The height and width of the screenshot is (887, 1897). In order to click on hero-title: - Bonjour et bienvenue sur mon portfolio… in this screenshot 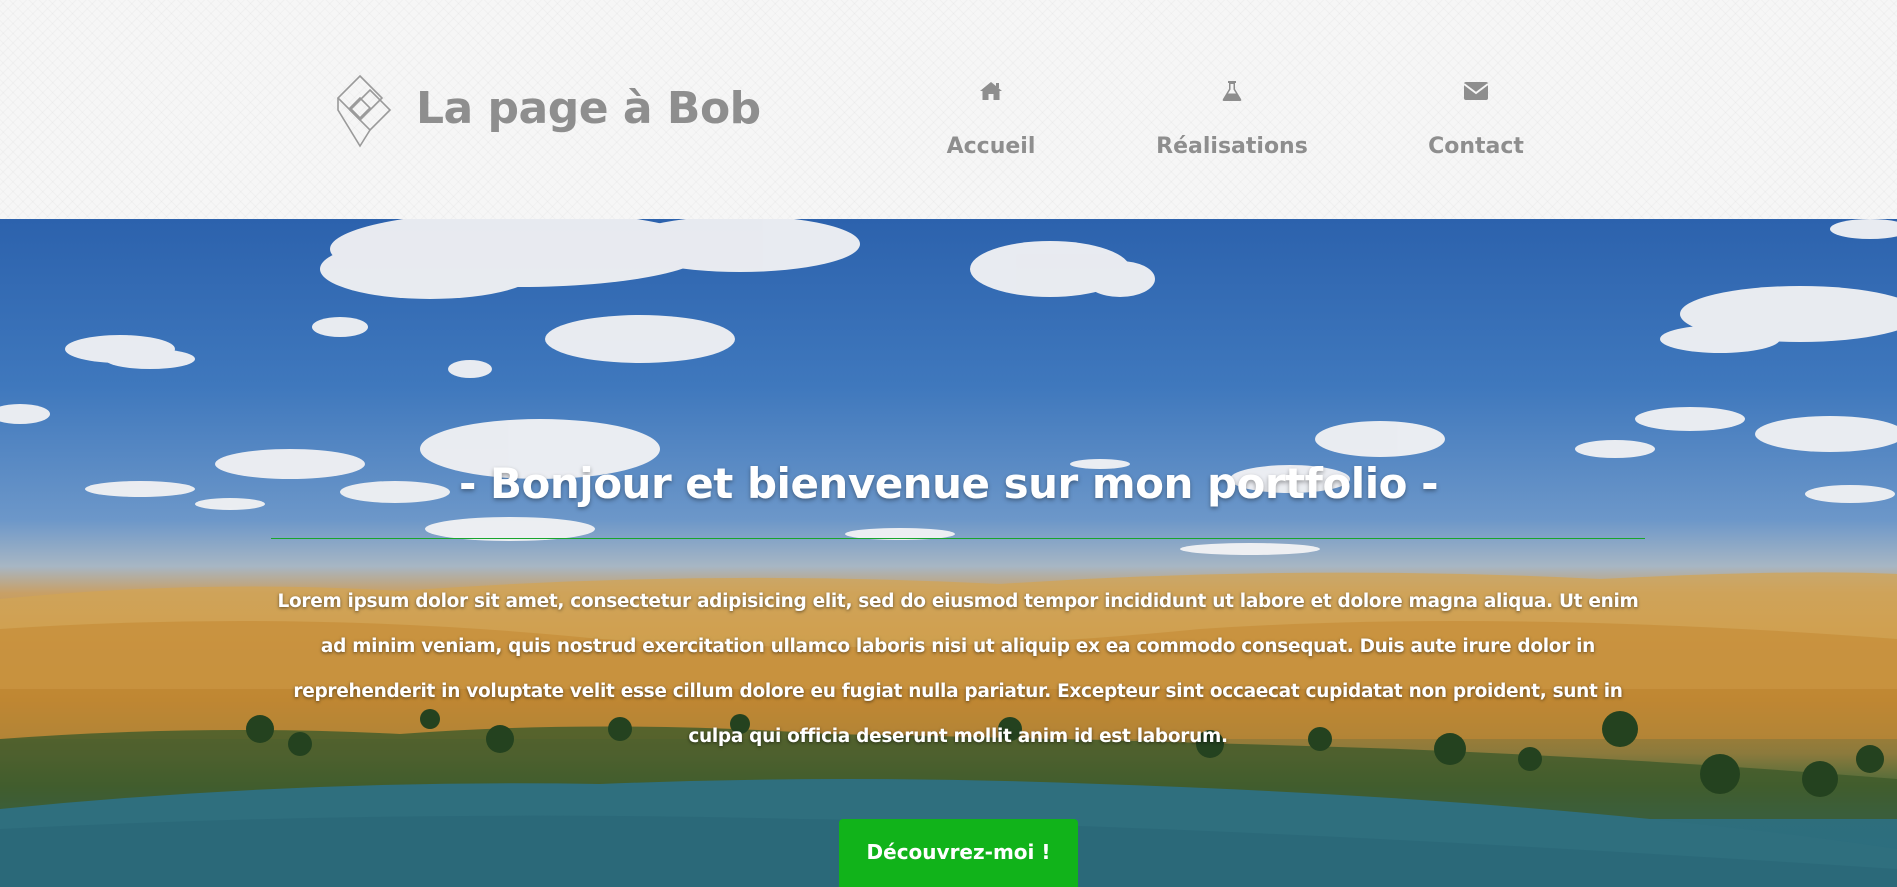, I will do `click(948, 483)`.